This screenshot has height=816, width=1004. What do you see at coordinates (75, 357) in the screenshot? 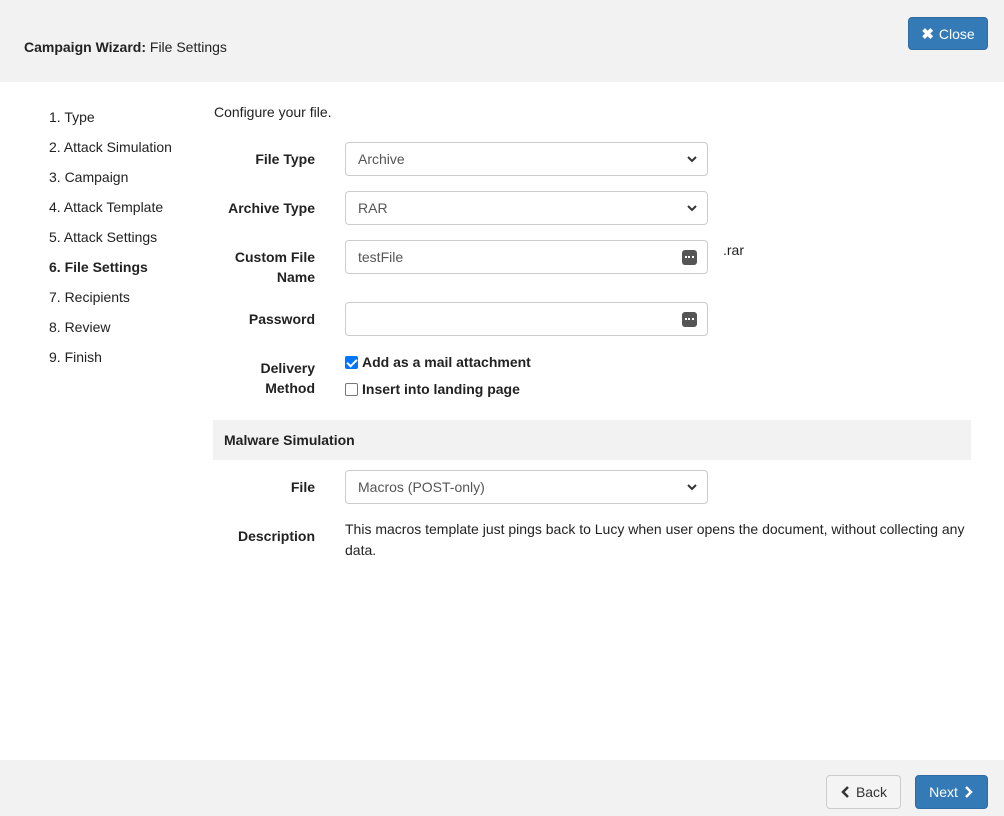
I see `step-finish: 9. Finish` at bounding box center [75, 357].